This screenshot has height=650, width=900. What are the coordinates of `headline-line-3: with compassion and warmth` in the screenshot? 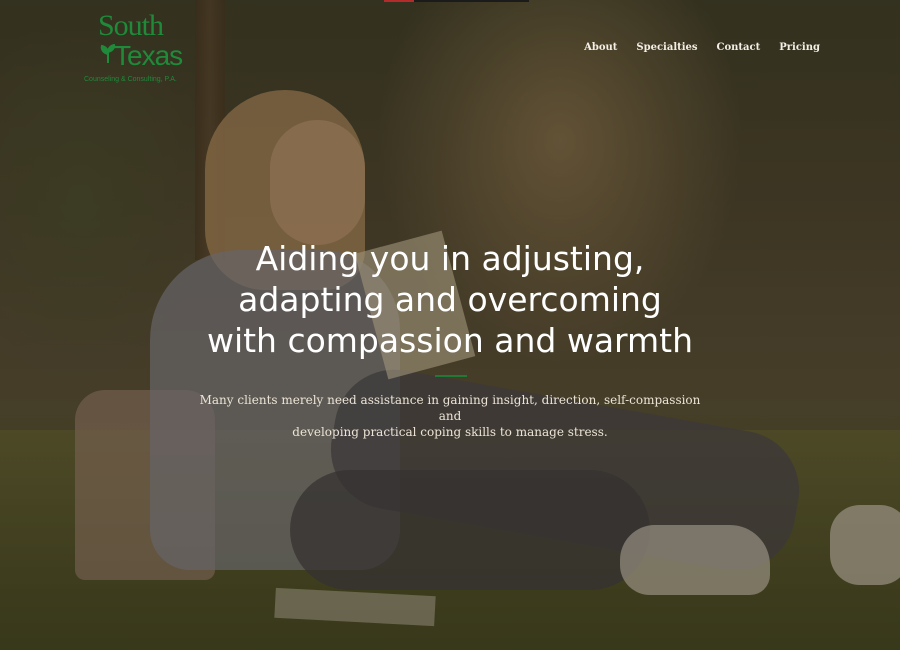 It's located at (450, 340).